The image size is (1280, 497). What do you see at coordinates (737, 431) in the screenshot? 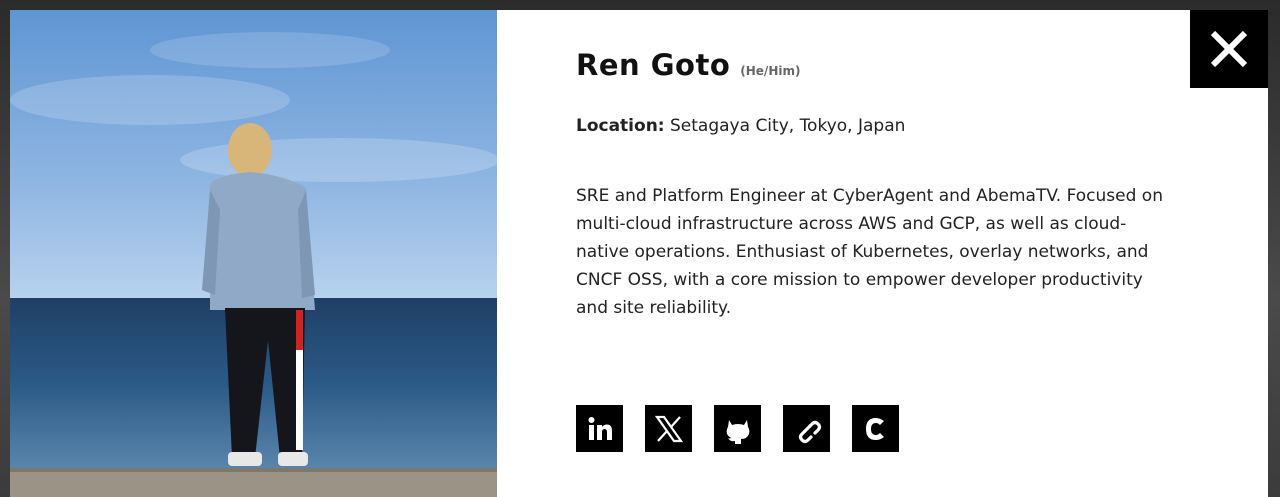
I see `github-icon` at bounding box center [737, 431].